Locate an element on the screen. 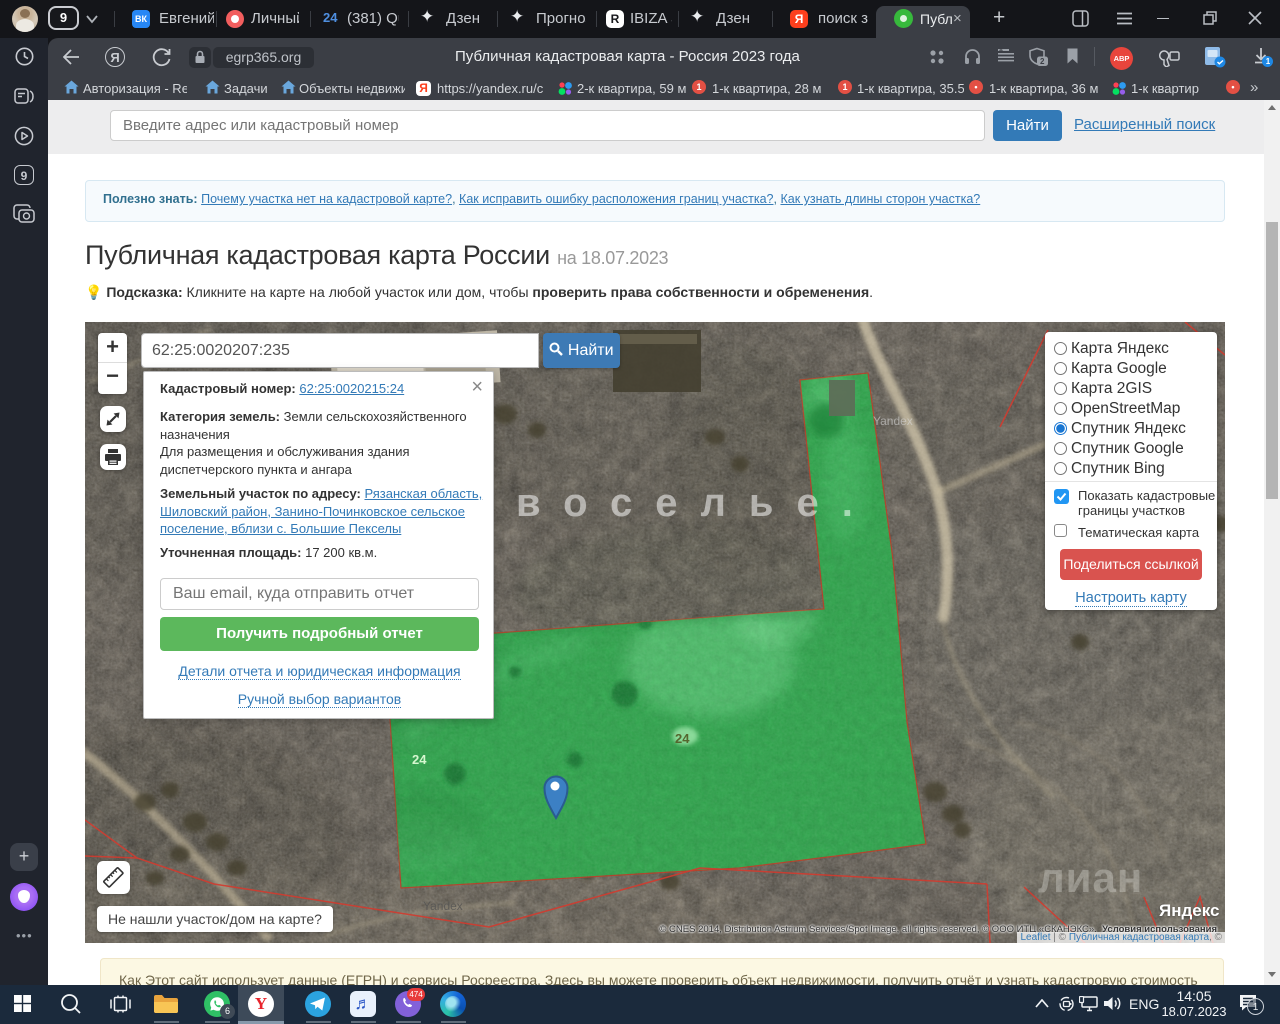 This screenshot has width=1280, height=1024. svg-text: лиан is located at coordinates (1090, 877).